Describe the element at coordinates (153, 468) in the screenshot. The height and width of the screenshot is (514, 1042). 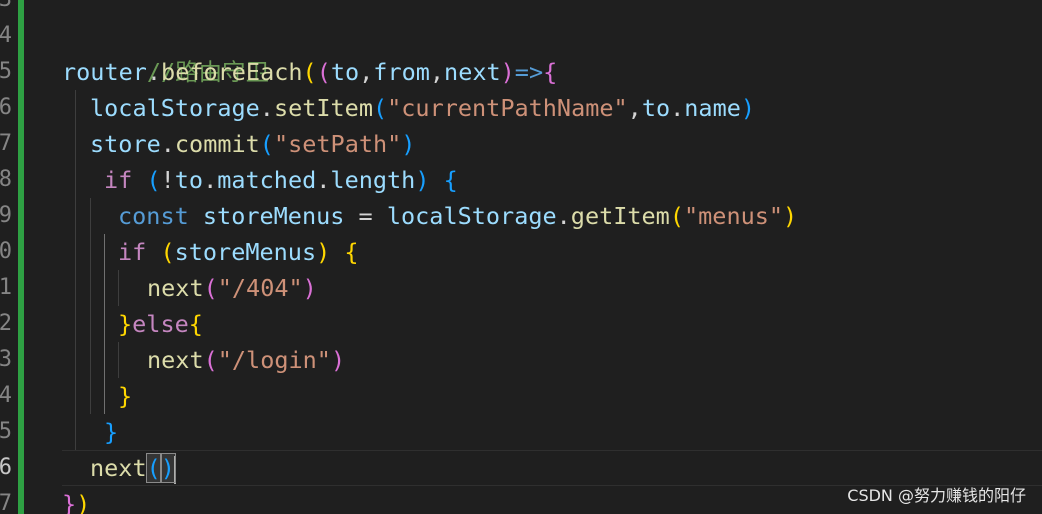
I see `bracket-open-matched: (` at that location.